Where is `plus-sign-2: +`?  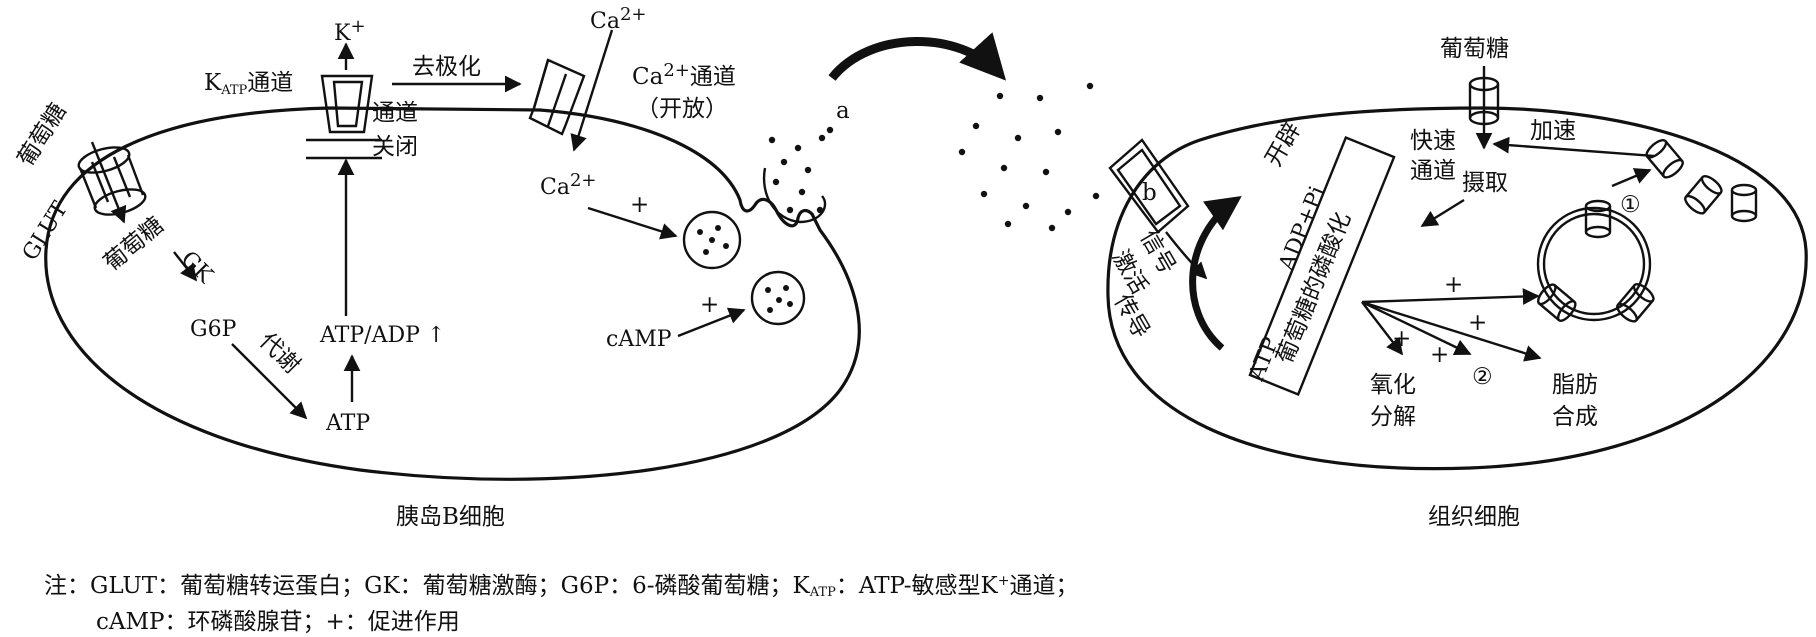
plus-sign-2: + is located at coordinates (1439, 355).